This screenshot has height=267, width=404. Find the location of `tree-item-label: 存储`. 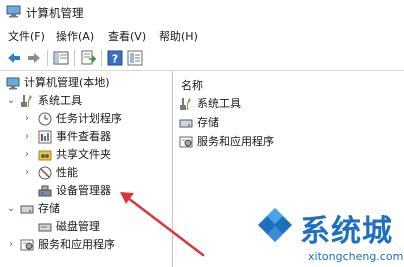

tree-item-label: 存储 is located at coordinates (49, 208).